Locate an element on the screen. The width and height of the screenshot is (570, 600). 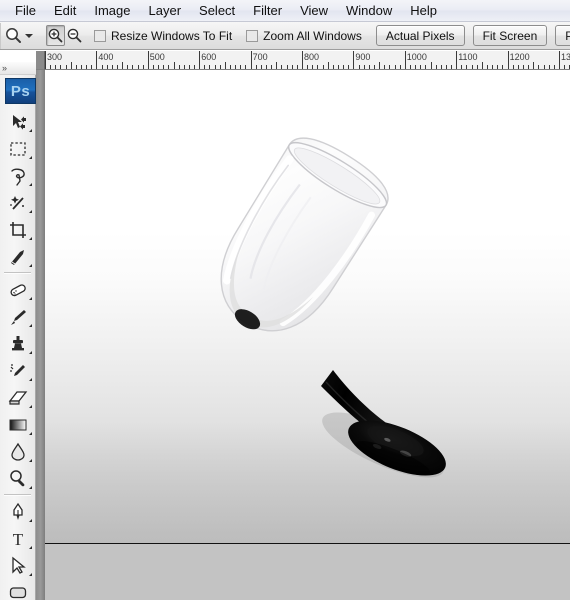
toolbox-panel: » Ps T is located at coordinates (18, 331).